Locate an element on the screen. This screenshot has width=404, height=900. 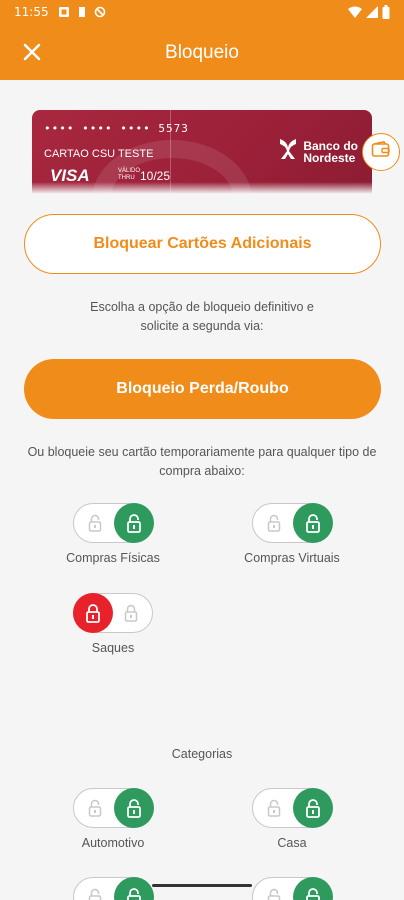
card-number: •••• •••• •••• 5573 is located at coordinates (116, 128).